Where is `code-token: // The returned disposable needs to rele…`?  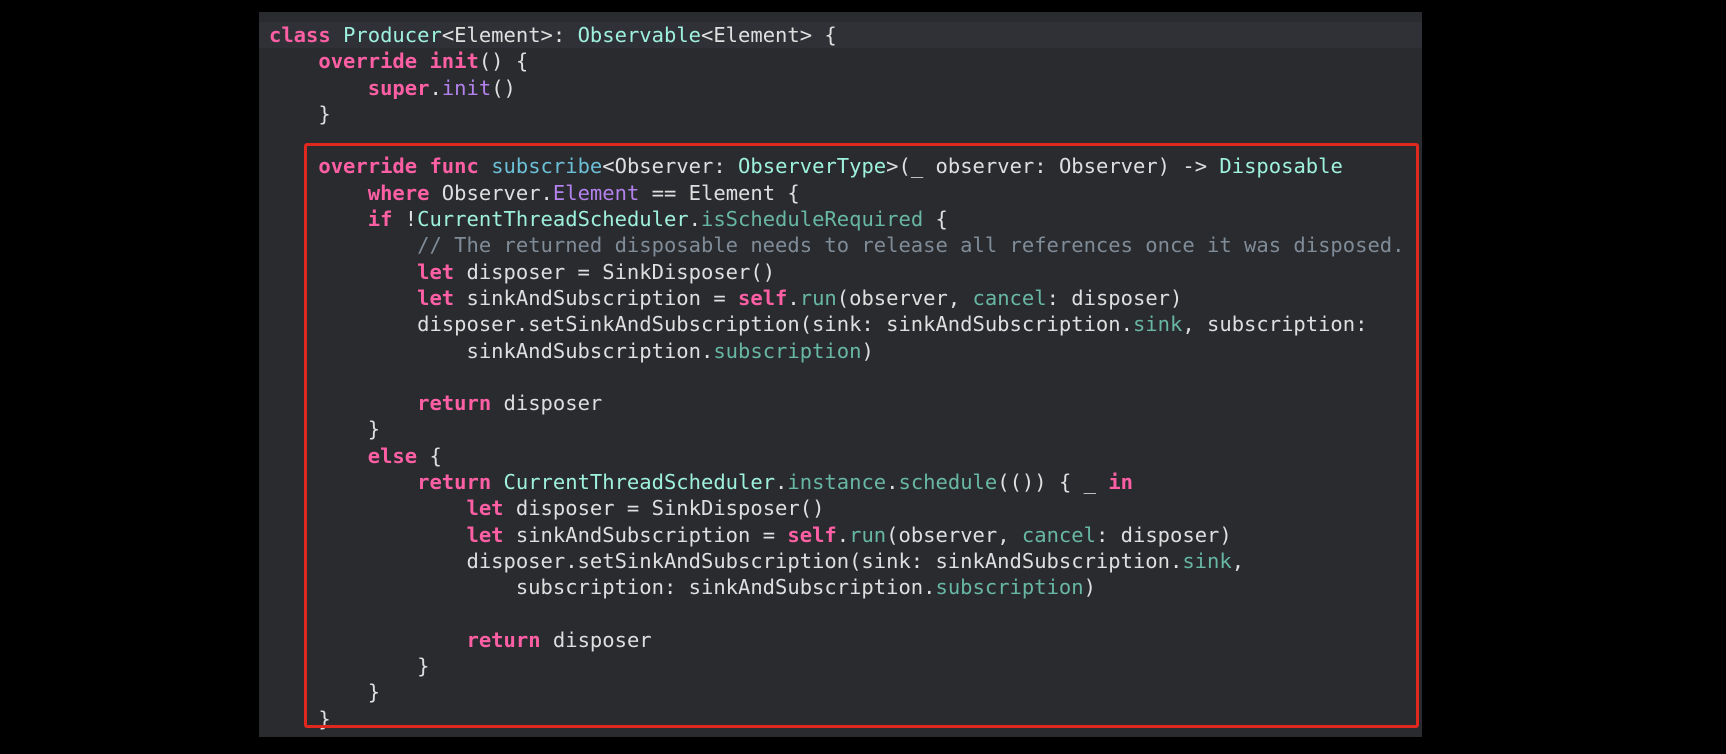
code-token: // The returned disposable needs to rele… is located at coordinates (911, 245).